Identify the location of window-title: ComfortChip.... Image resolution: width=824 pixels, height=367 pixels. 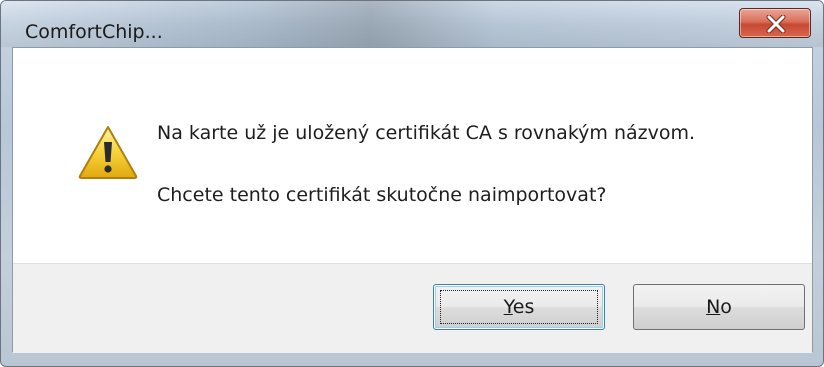
(94, 32).